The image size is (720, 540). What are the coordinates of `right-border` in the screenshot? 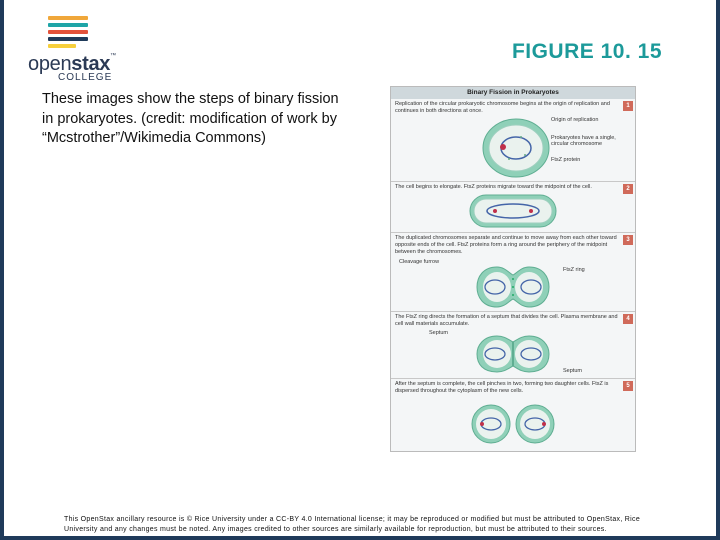 It's located at (718, 270).